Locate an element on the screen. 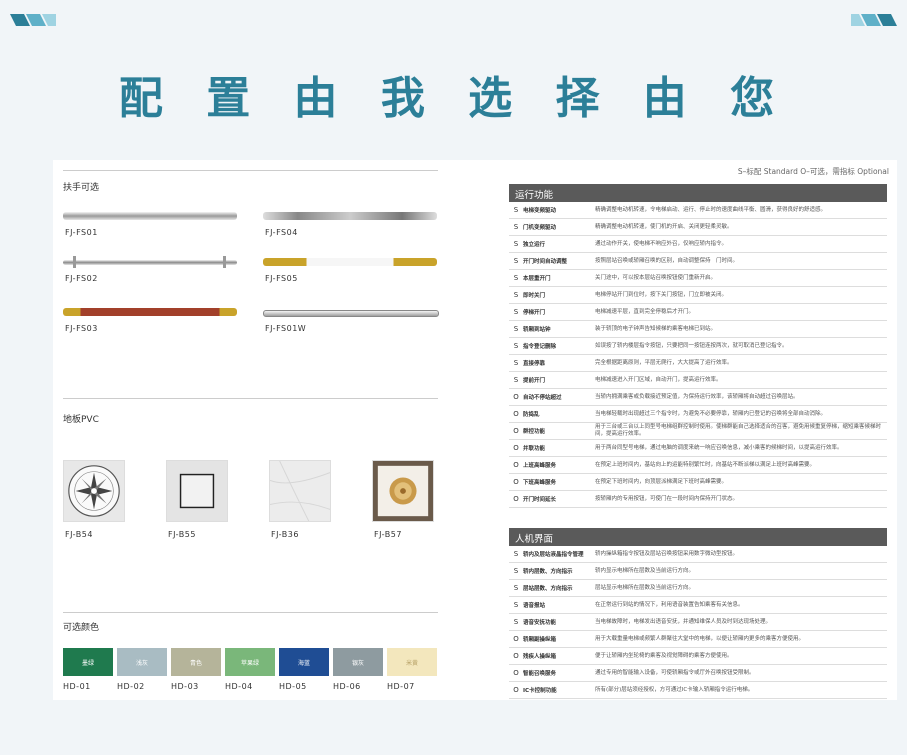 The image size is (907, 755). feature-row: O 智能召唤服务 通过专用的智能输入设备，可使轿厢指令或厅外召唤按钮受限制。 is located at coordinates (698, 673).